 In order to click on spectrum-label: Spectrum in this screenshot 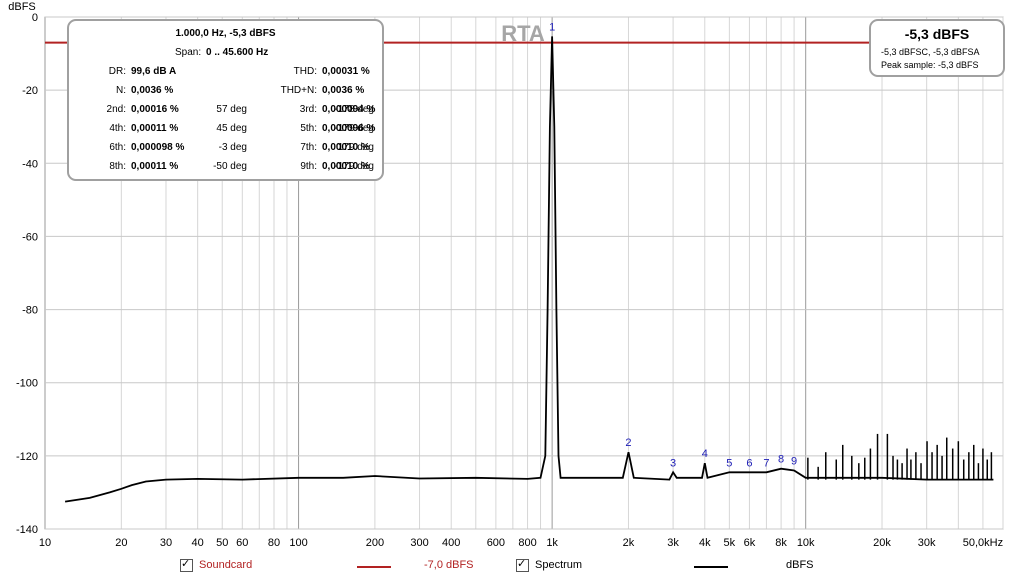, I will do `click(559, 565)`.